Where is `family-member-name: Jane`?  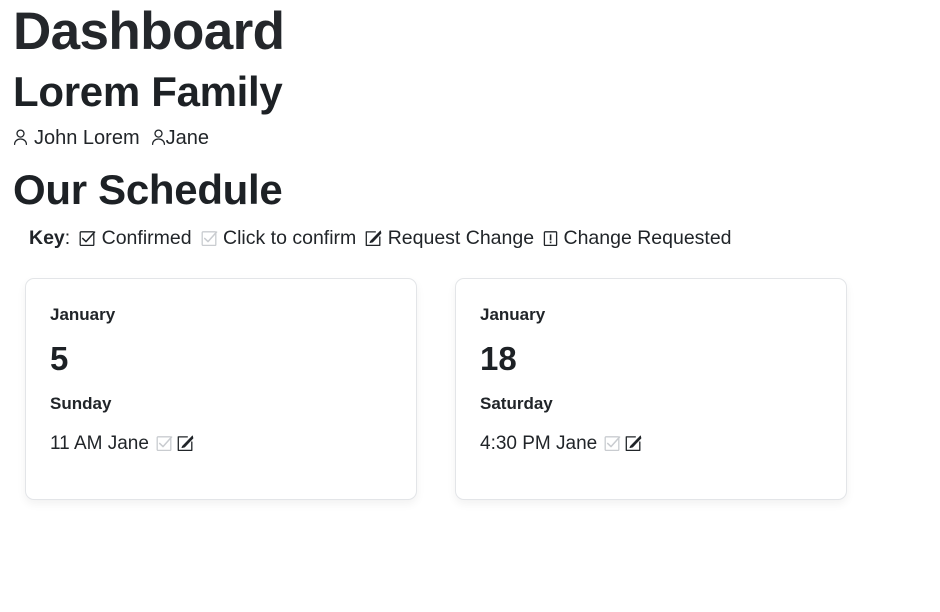
family-member-name: Jane is located at coordinates (187, 138).